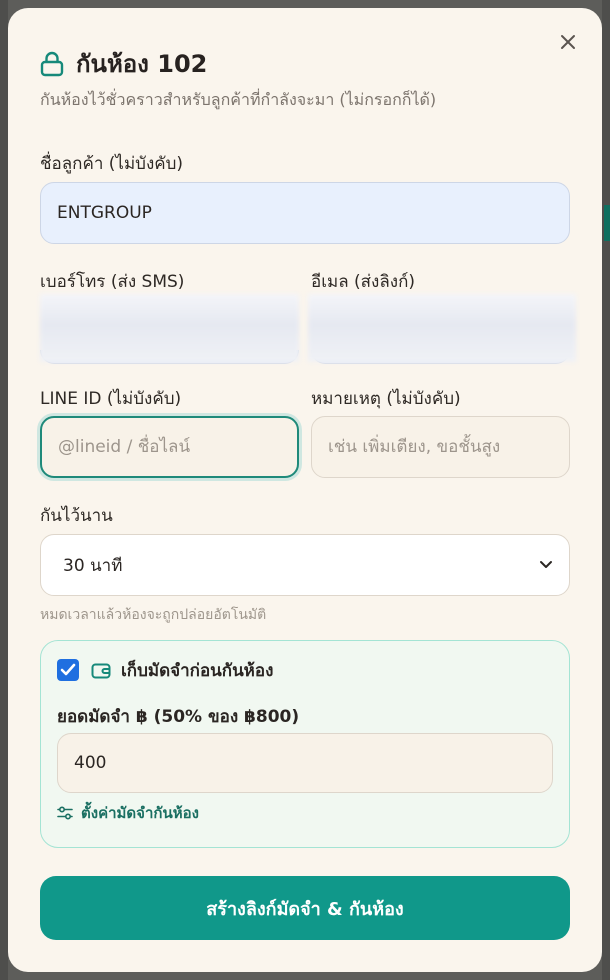  Describe the element at coordinates (607, 223) in the screenshot. I see `background-accent` at that location.